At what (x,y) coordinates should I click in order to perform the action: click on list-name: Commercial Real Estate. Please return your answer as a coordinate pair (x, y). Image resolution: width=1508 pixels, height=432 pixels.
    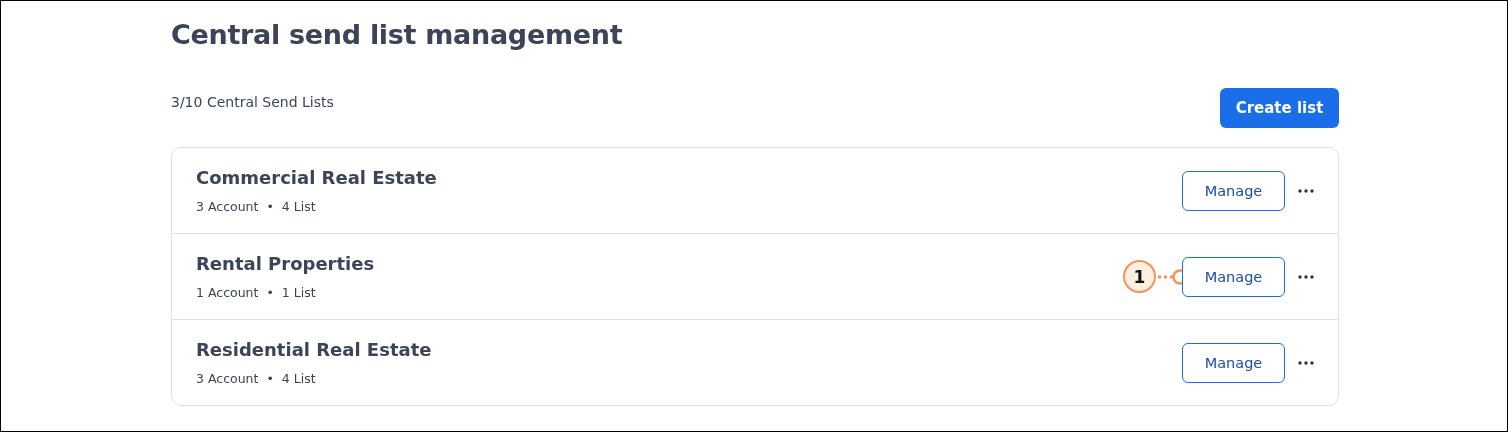
    Looking at the image, I should click on (316, 177).